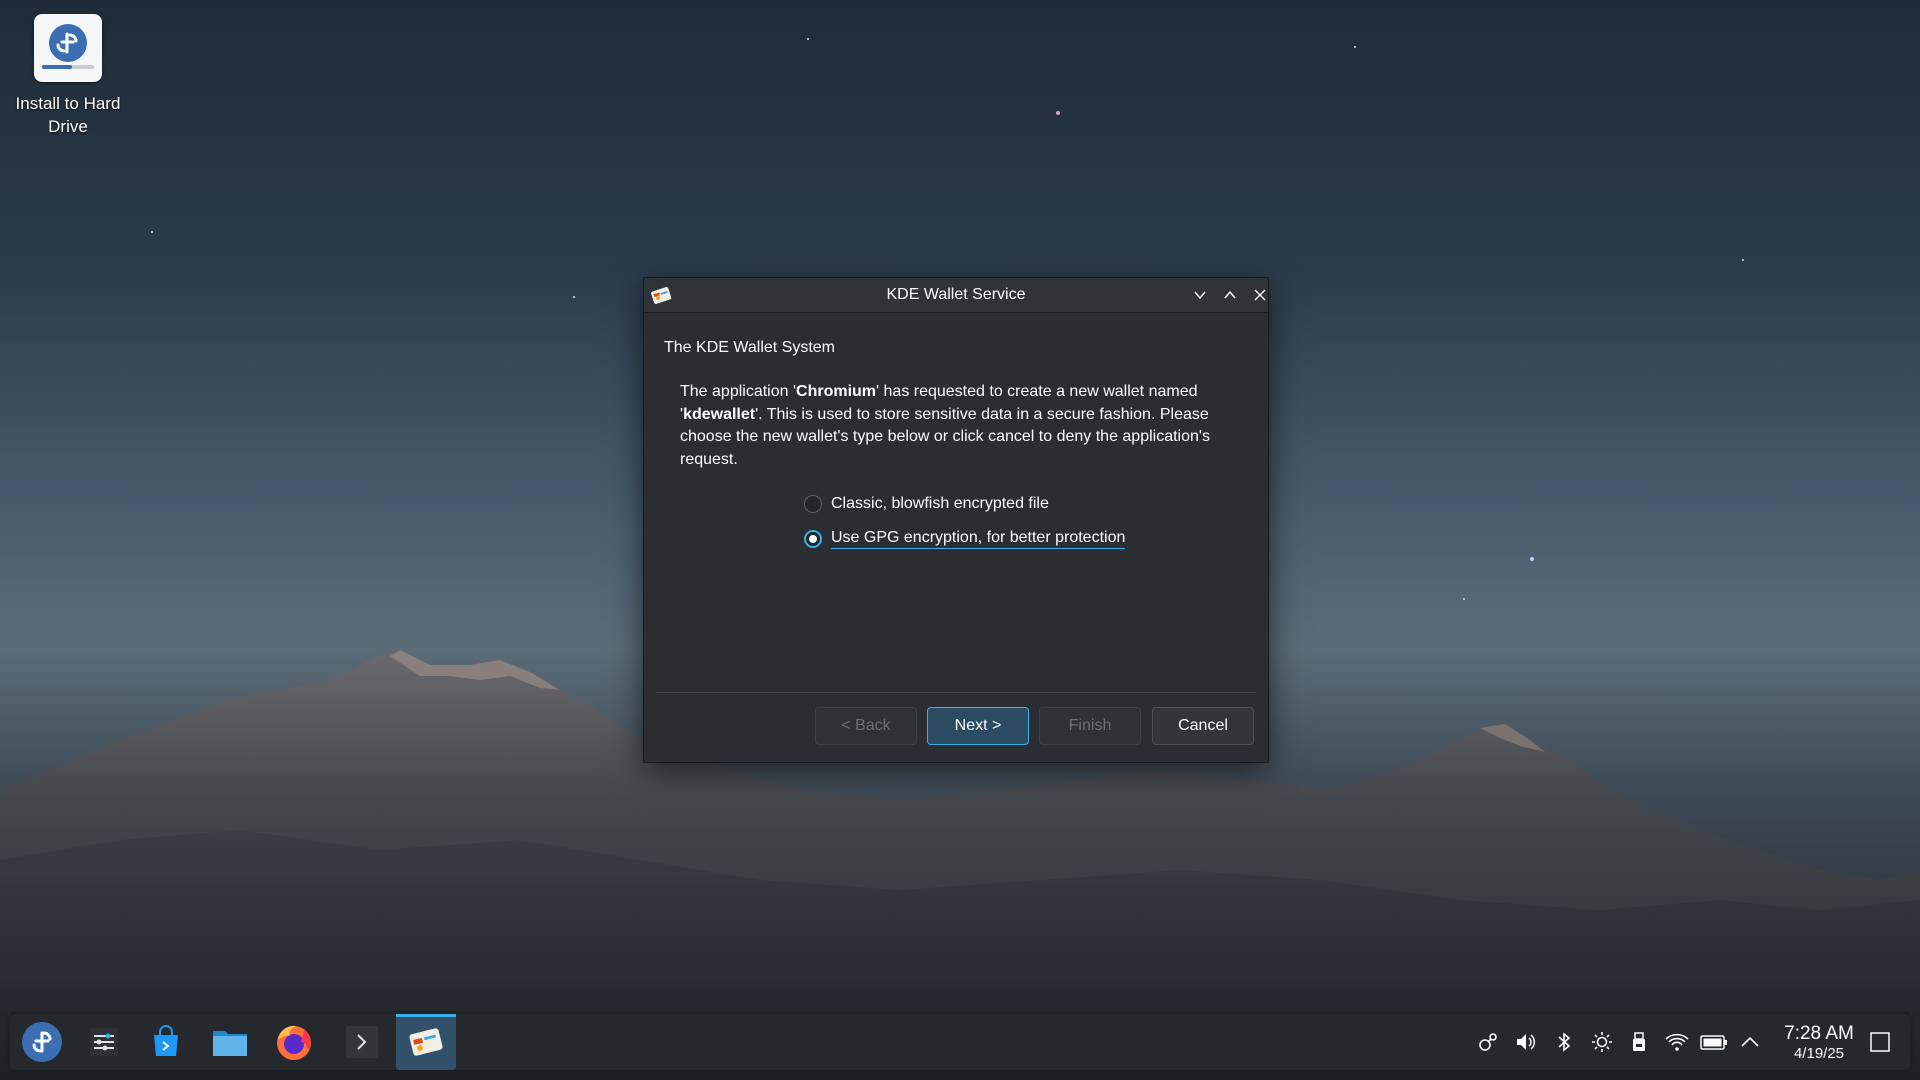 The height and width of the screenshot is (1080, 1920). I want to click on clock-time: 7:28 AM, so click(1819, 1033).